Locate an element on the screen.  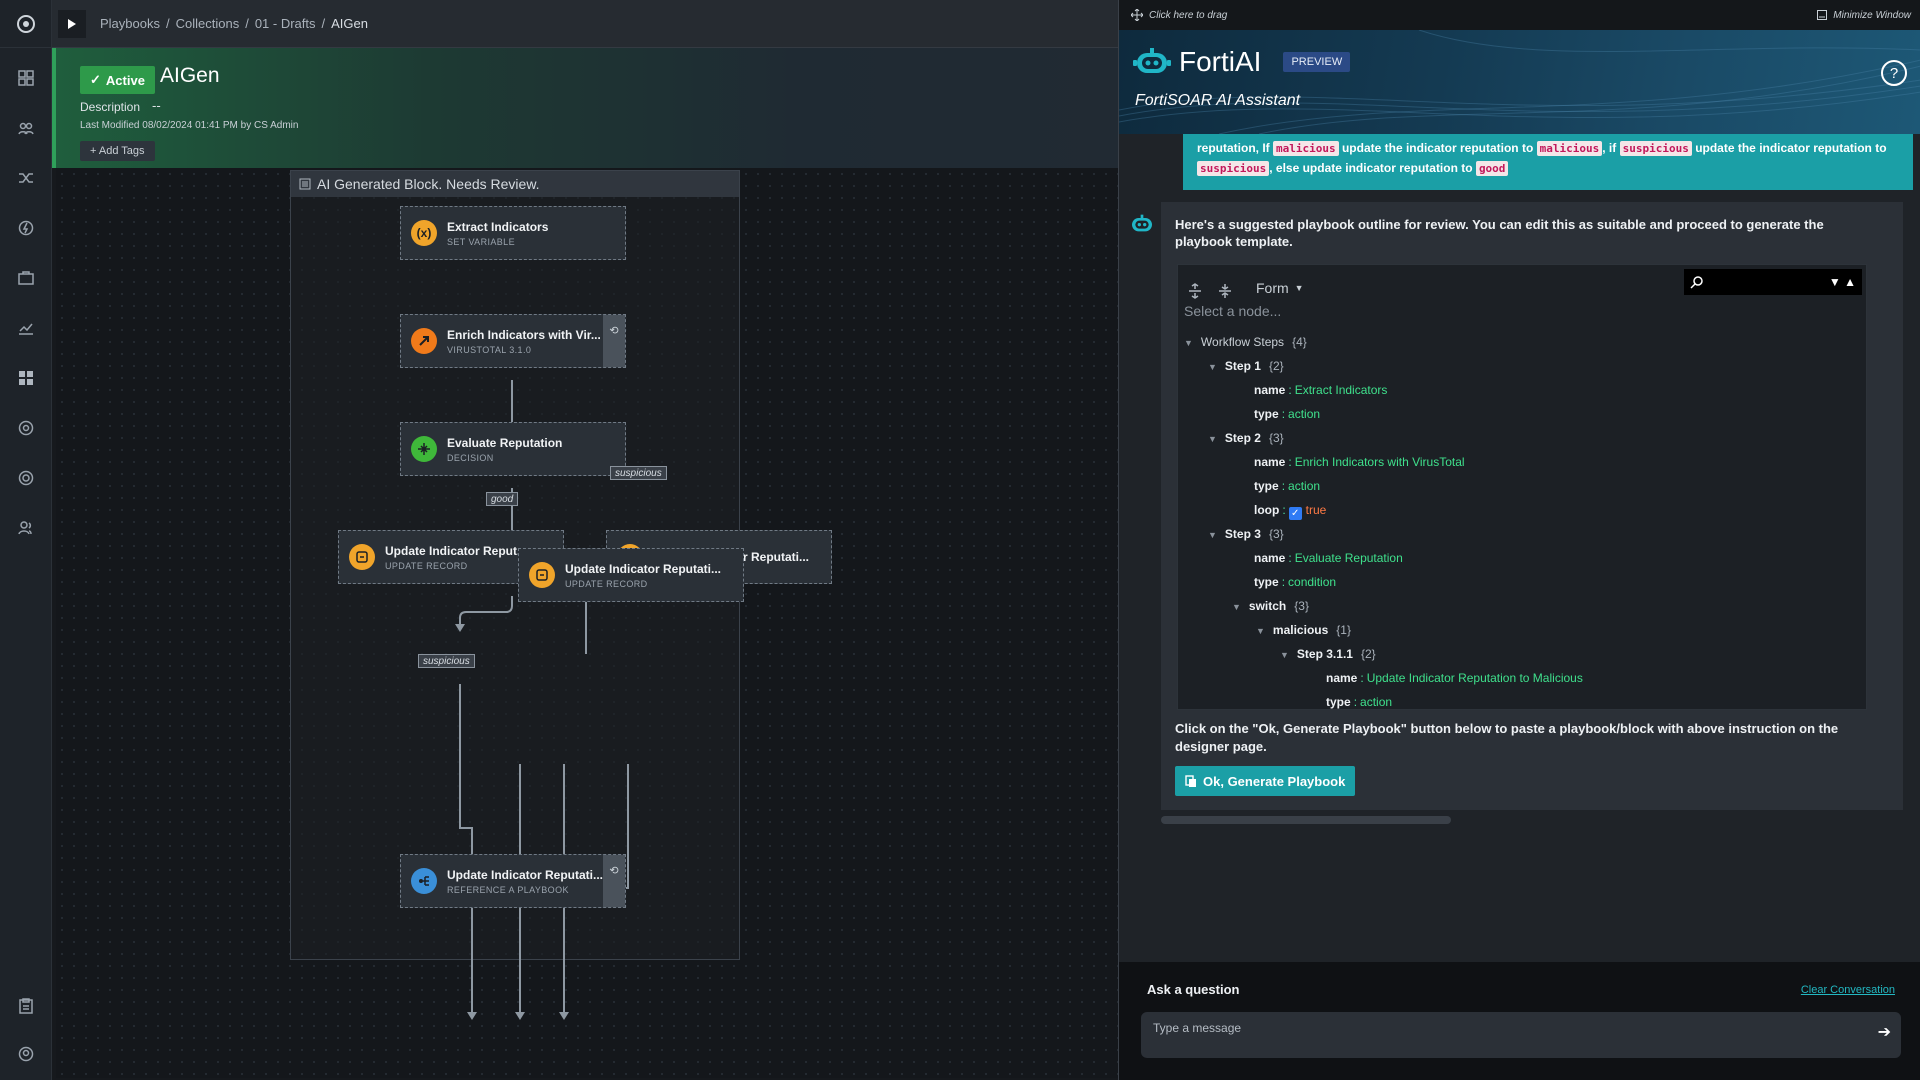
help-button: ? is located at coordinates (1894, 73).